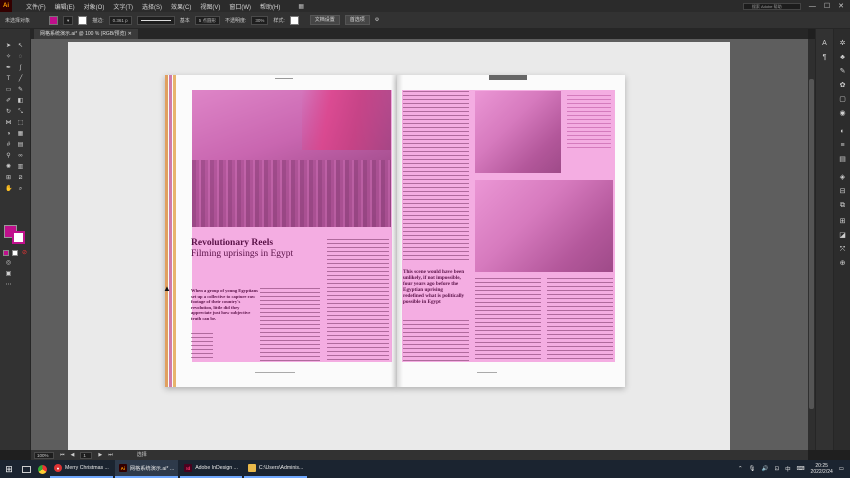  I want to click on color-panel-icon: ✲, so click(842, 43).